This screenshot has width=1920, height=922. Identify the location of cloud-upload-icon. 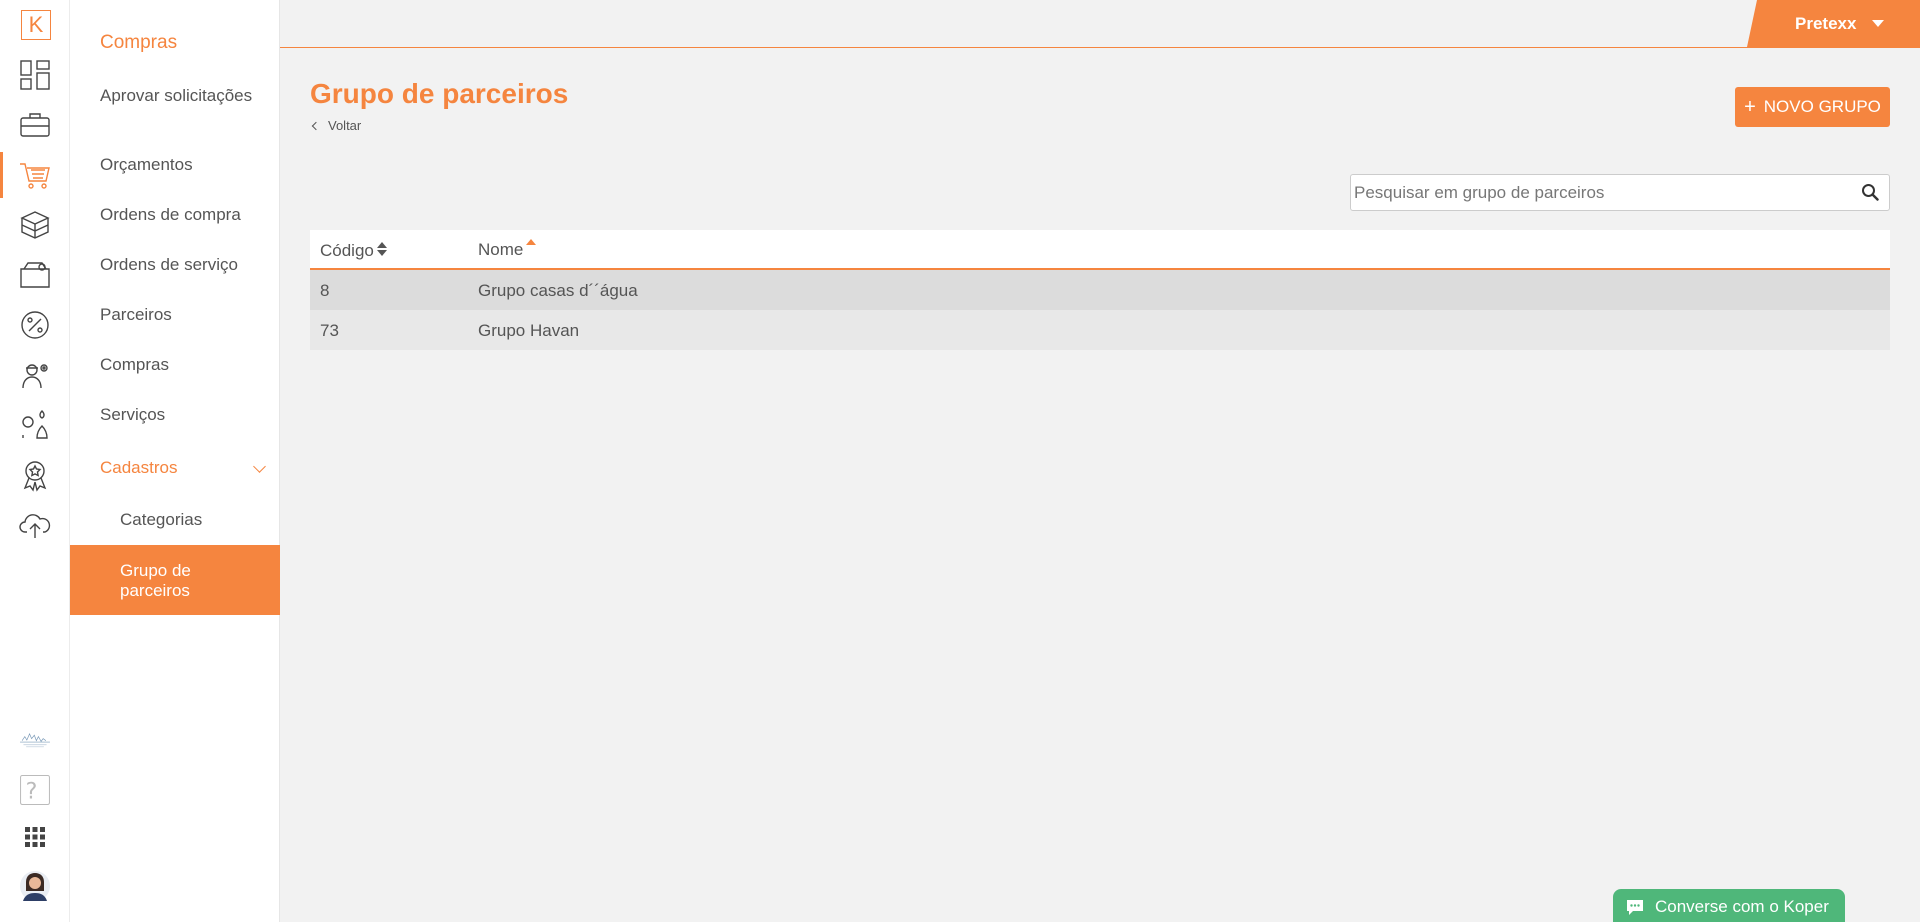
(35, 525).